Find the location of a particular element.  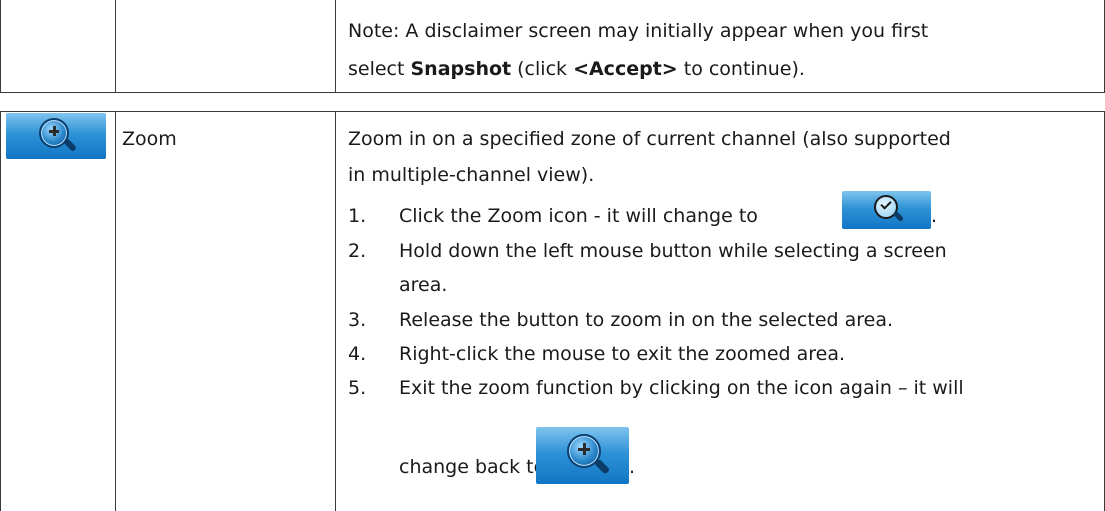

zoom-feature-name: Zoom is located at coordinates (149, 139).